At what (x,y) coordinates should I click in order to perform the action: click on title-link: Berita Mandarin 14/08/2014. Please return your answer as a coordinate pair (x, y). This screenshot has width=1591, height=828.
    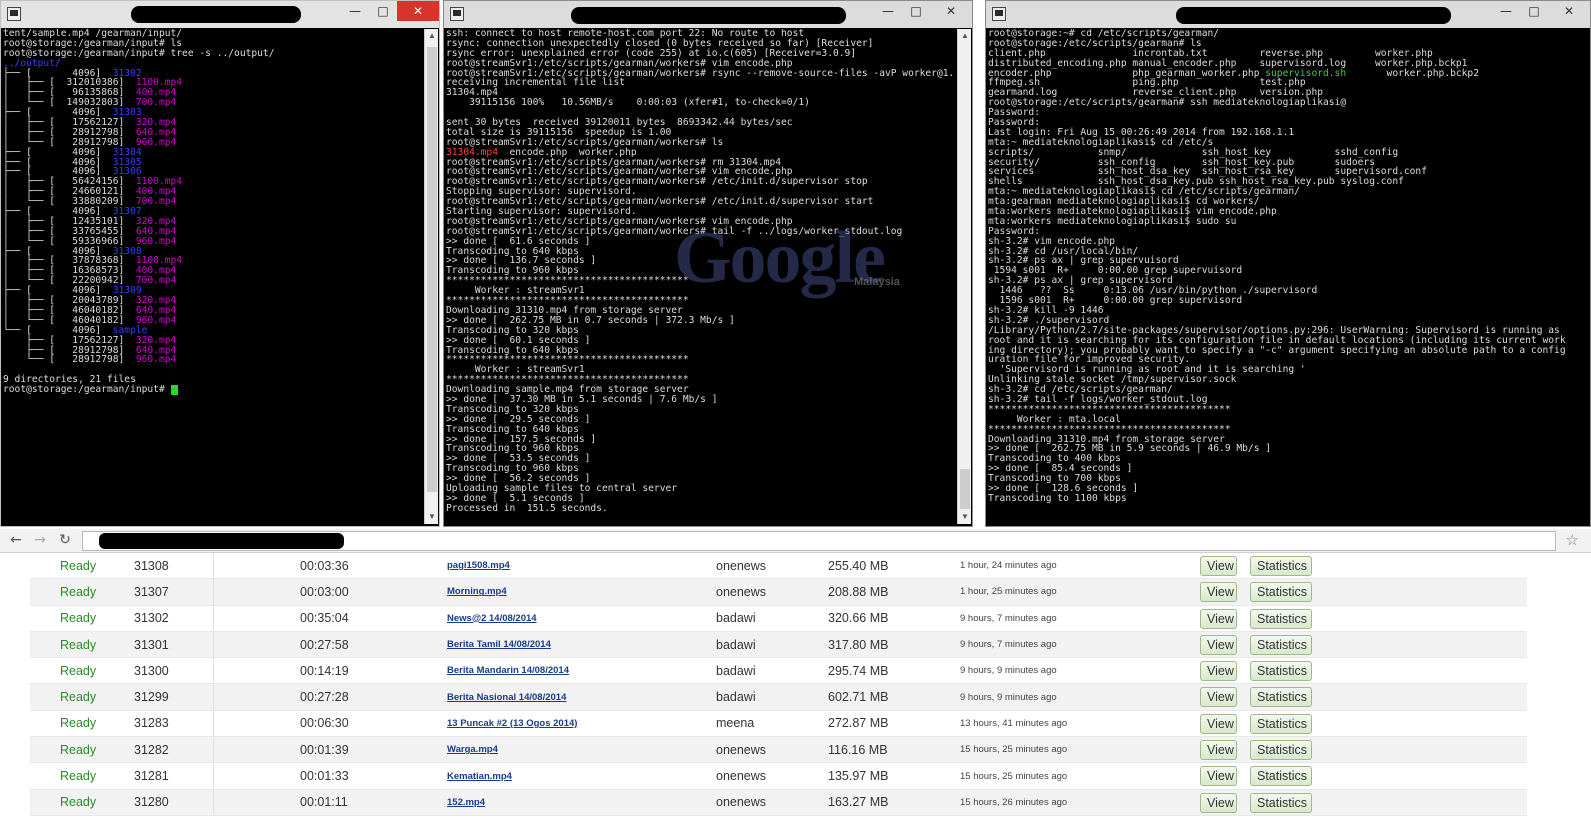
    Looking at the image, I should click on (508, 670).